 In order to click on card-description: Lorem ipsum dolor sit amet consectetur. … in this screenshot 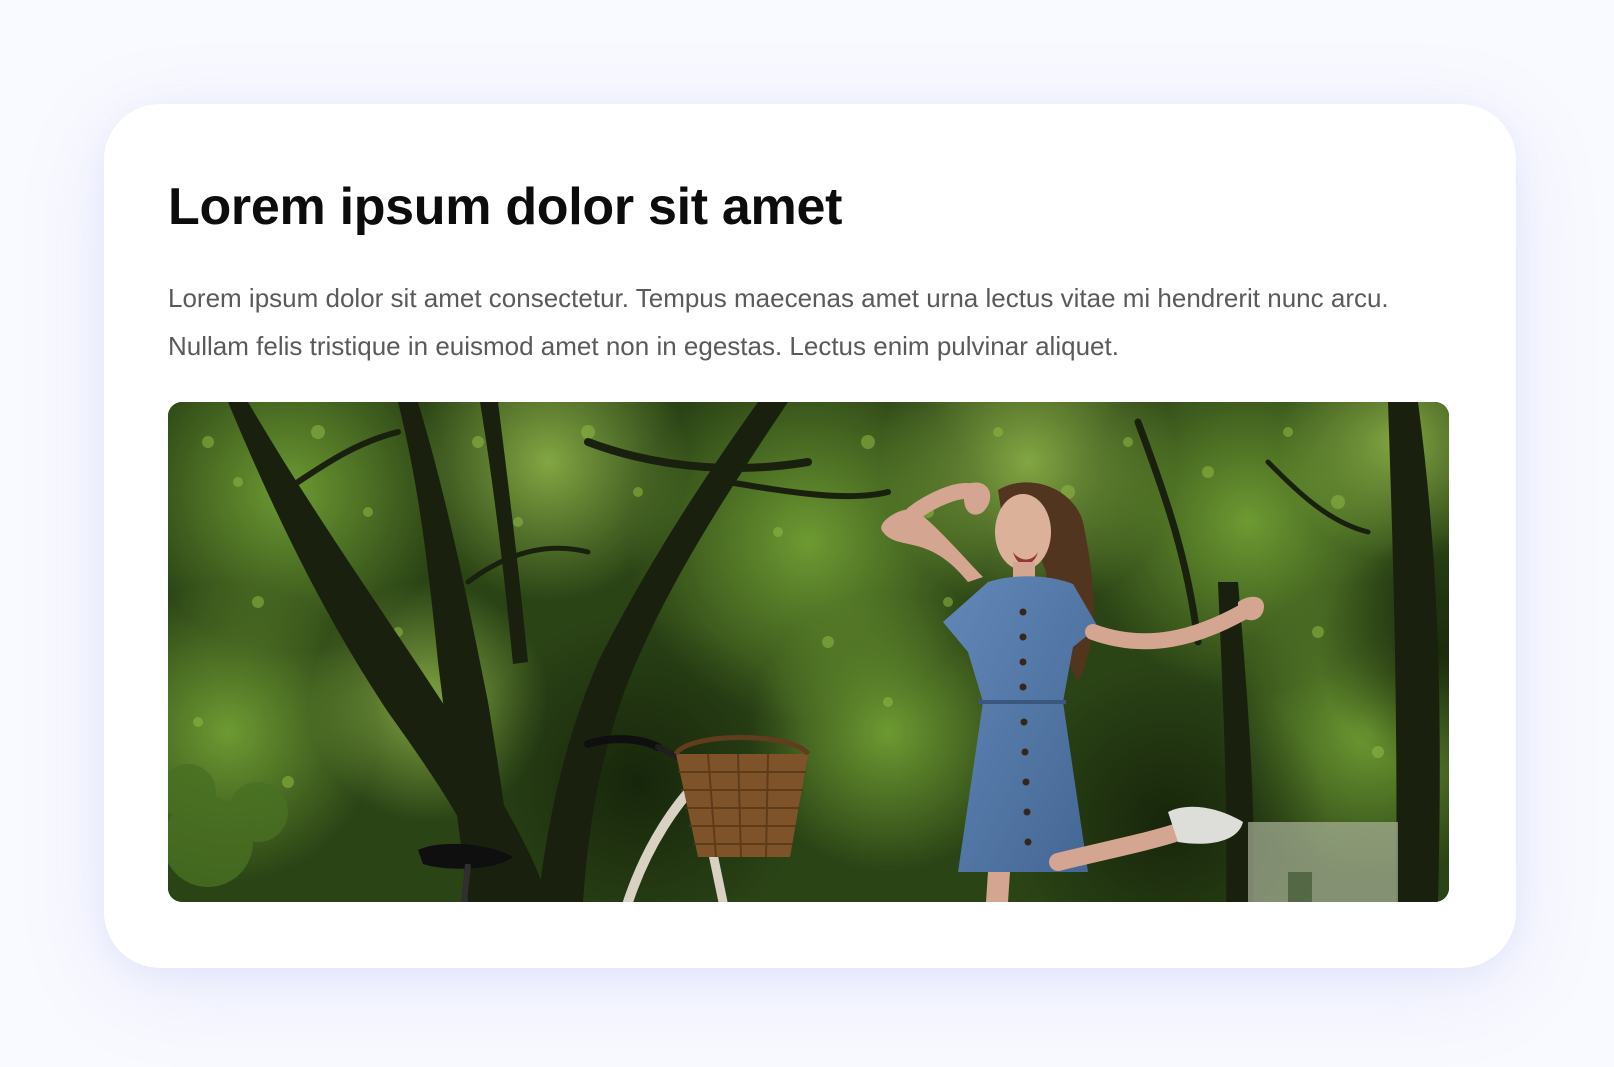, I will do `click(778, 322)`.